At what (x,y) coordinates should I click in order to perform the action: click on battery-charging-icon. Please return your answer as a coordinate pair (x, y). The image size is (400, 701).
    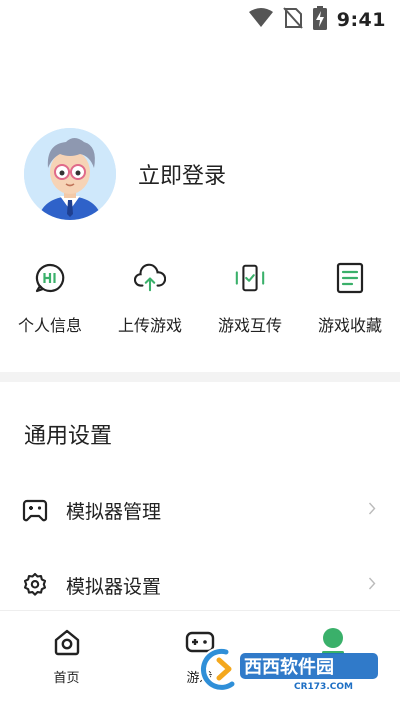
    Looking at the image, I should click on (319, 20).